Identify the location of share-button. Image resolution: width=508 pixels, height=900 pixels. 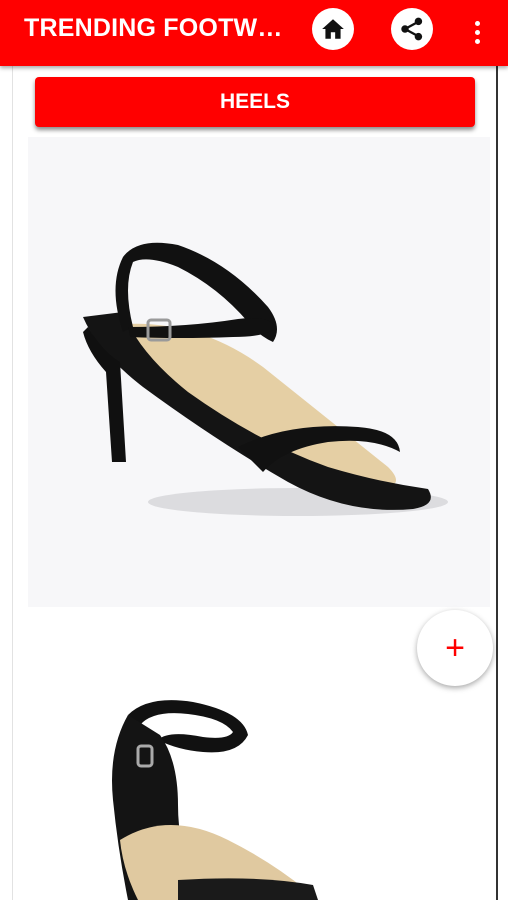
(412, 29).